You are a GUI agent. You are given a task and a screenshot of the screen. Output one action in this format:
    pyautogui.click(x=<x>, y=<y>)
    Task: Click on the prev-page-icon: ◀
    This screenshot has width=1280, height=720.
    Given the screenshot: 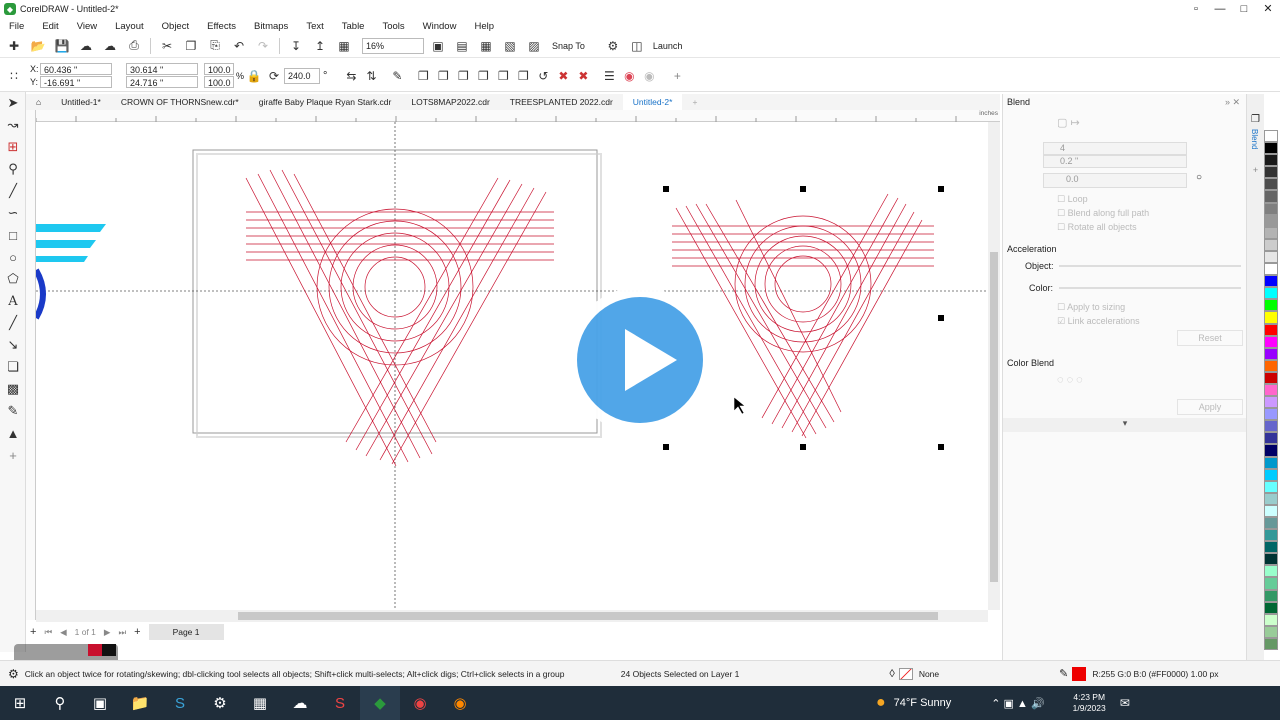 What is the action you would take?
    pyautogui.click(x=63, y=632)
    